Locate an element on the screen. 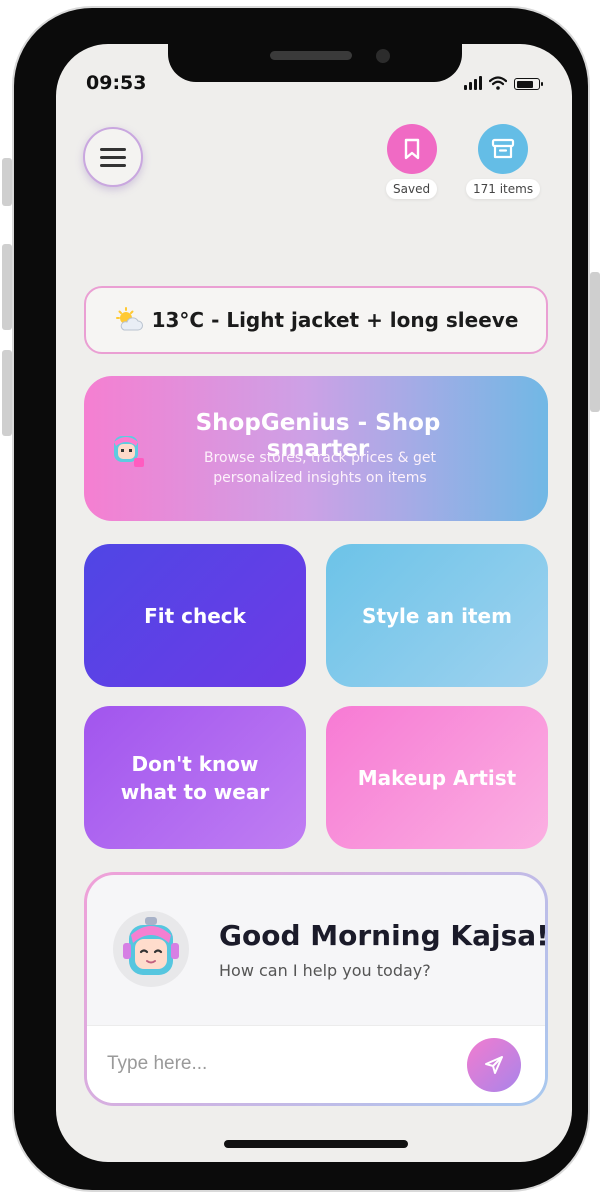 This screenshot has height=1200, width=600. power-button is located at coordinates (595, 342).